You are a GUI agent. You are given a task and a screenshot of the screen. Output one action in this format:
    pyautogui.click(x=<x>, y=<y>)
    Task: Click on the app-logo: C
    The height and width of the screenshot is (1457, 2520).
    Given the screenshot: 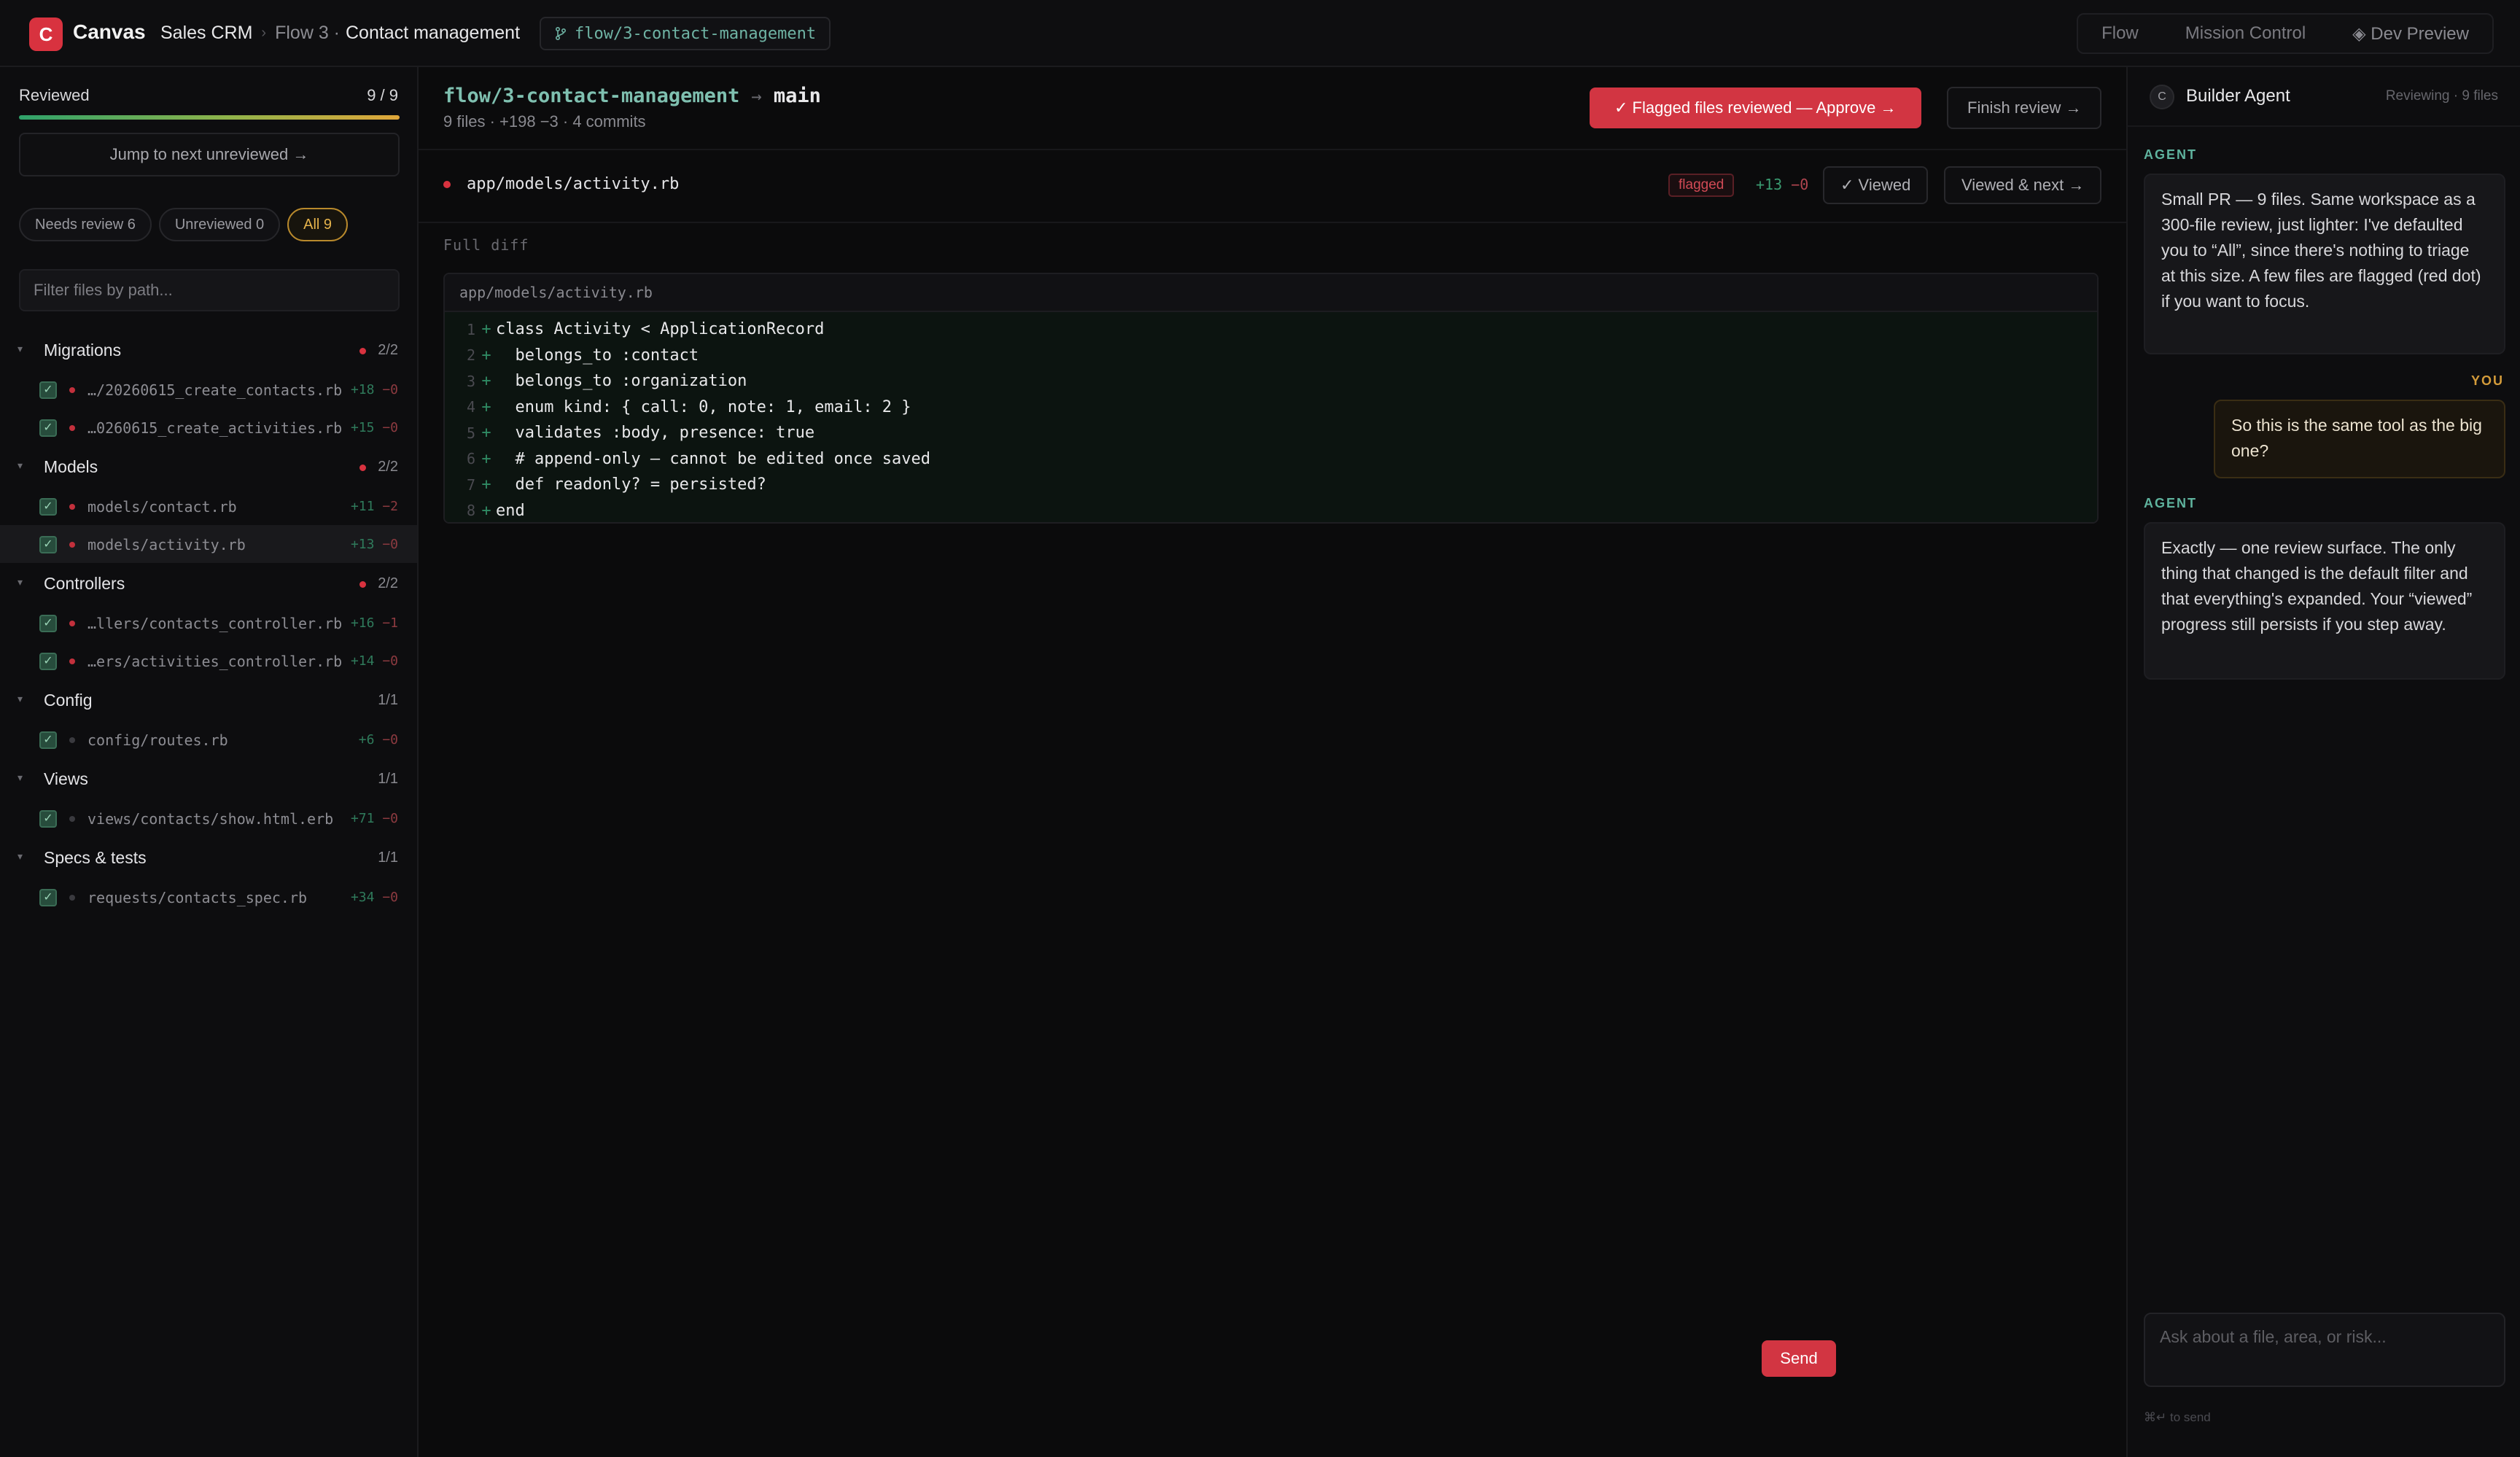 What is the action you would take?
    pyautogui.click(x=46, y=34)
    